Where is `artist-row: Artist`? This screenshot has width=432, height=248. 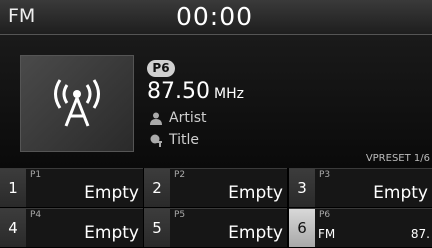 artist-row: Artist is located at coordinates (178, 118).